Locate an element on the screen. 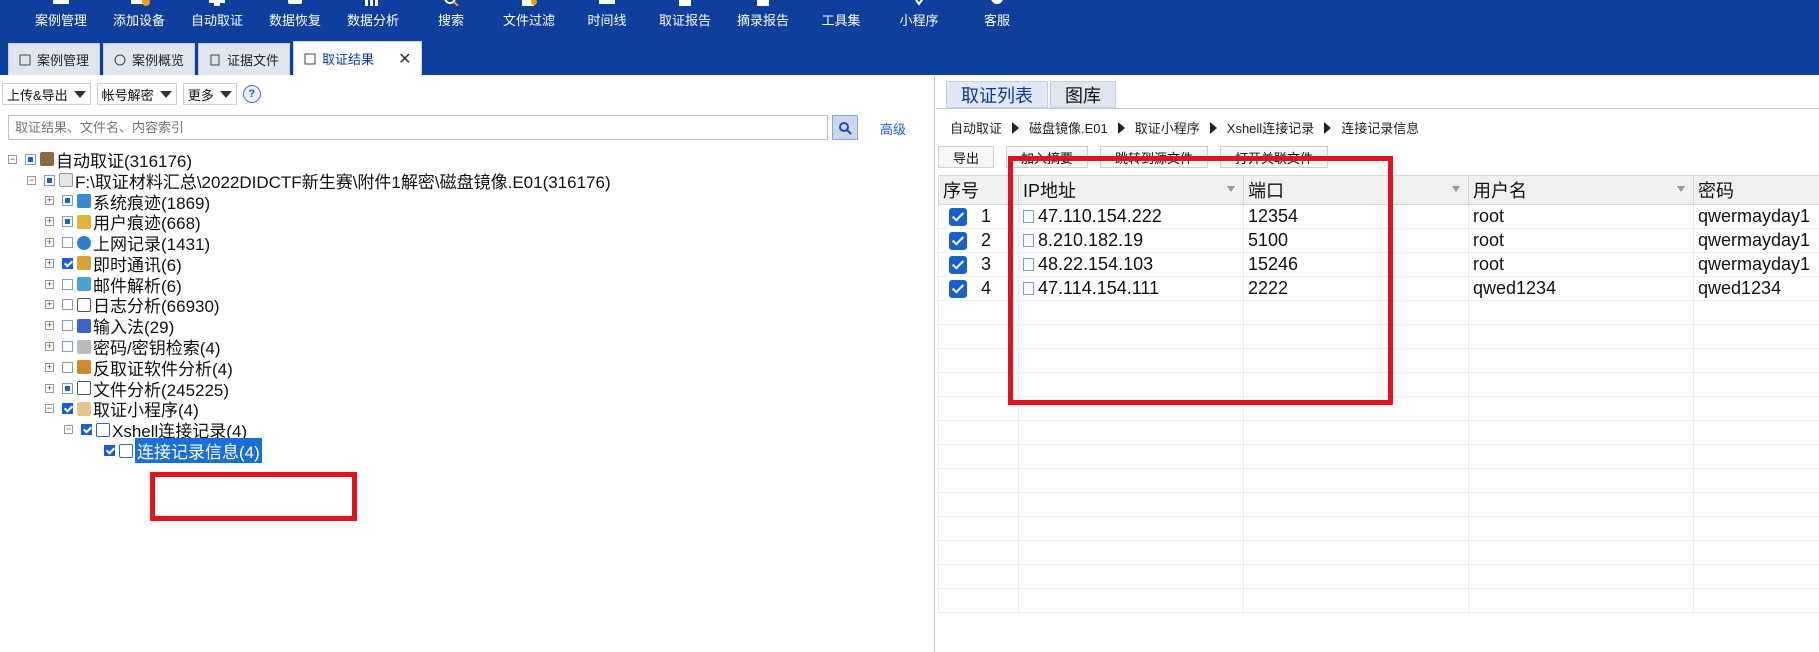  toolbar-support: 客服 is located at coordinates (997, 19).